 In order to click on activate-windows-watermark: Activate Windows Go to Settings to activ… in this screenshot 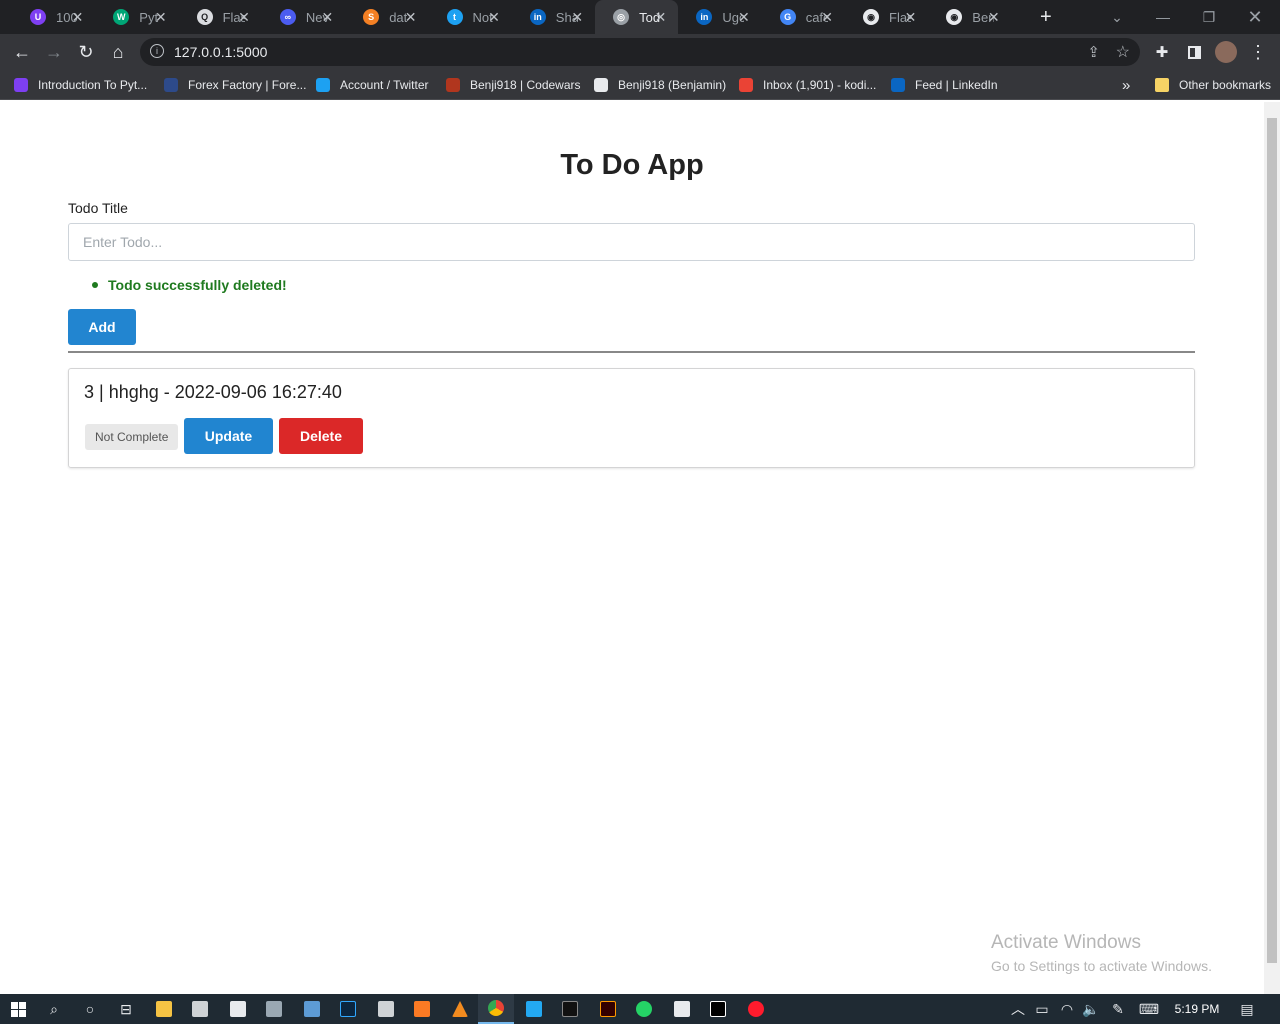, I will do `click(1101, 953)`.